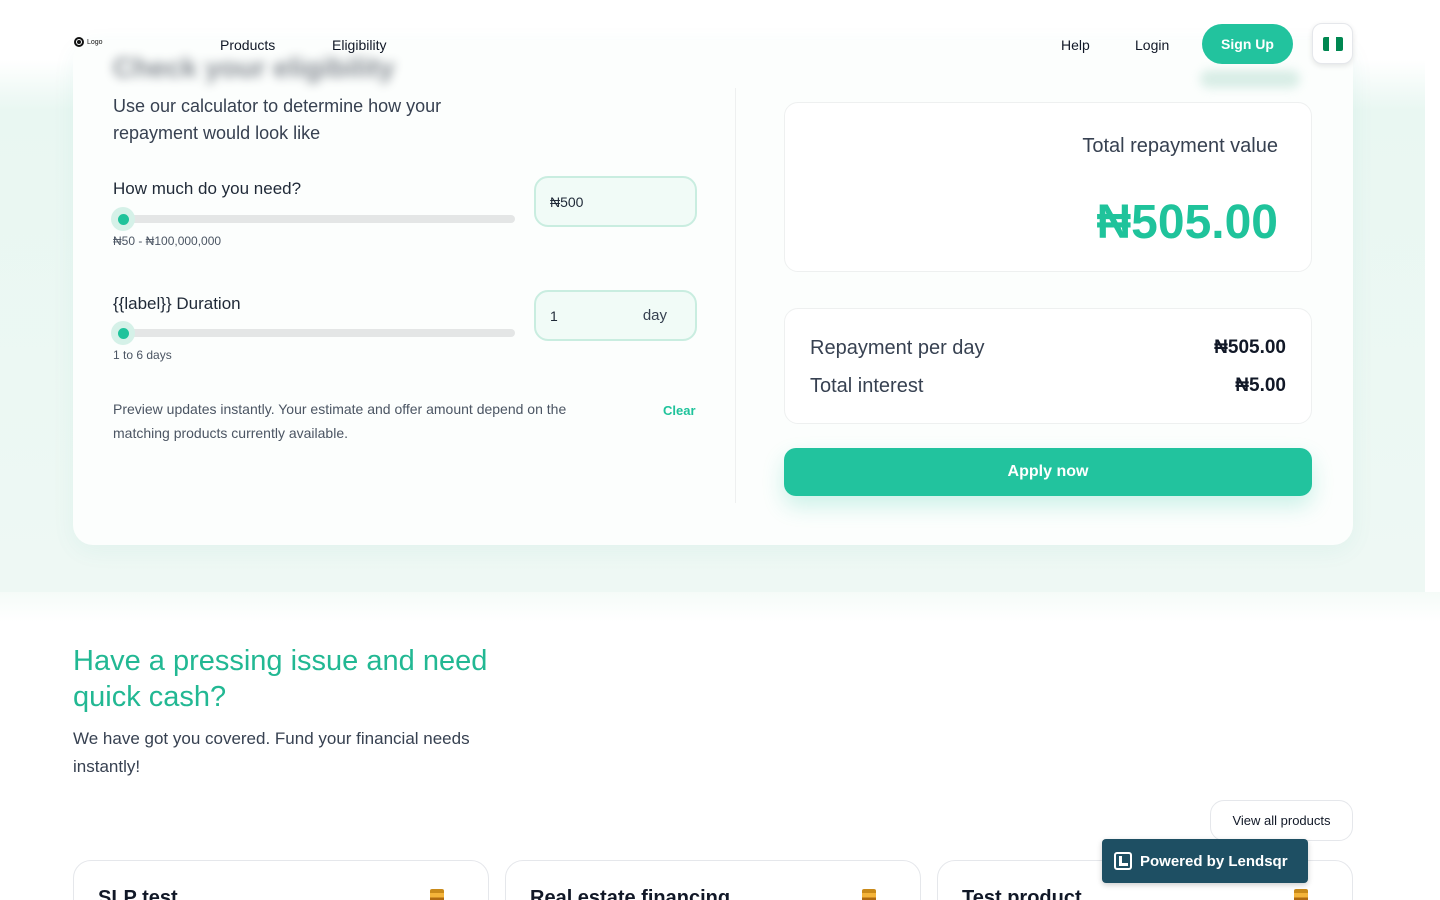  What do you see at coordinates (317, 333) in the screenshot?
I see `duration-slider-track` at bounding box center [317, 333].